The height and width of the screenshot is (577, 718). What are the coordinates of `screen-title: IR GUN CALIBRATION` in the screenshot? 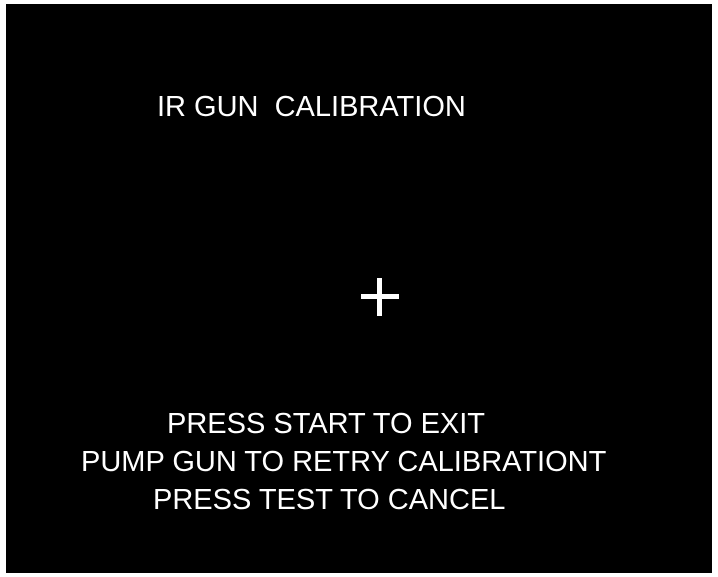 It's located at (311, 107).